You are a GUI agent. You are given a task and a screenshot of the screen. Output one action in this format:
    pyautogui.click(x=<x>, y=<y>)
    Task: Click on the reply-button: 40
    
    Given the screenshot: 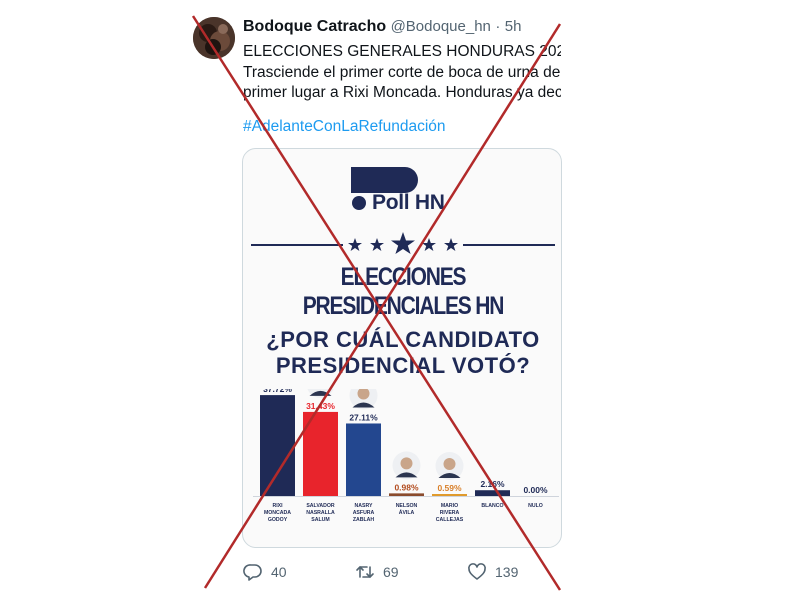 What is the action you would take?
    pyautogui.click(x=265, y=572)
    